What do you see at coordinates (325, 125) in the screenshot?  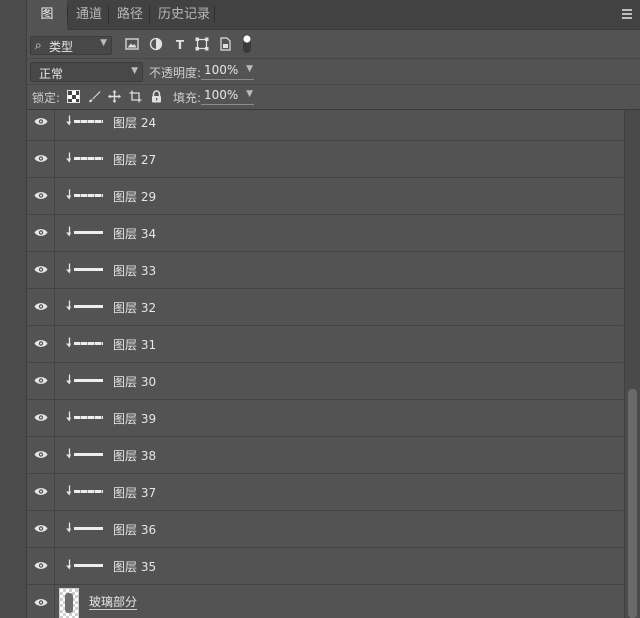 I see `layer-row: 图层 24` at bounding box center [325, 125].